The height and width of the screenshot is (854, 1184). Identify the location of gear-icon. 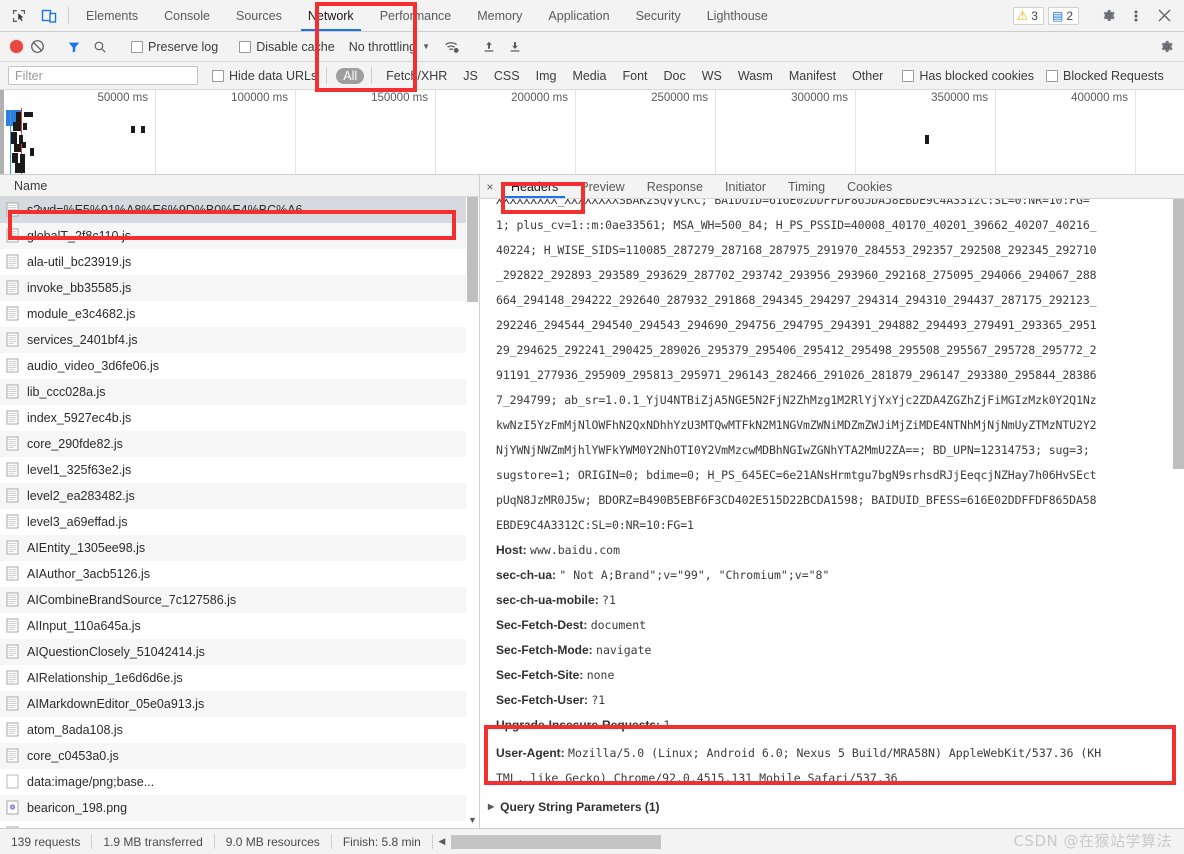
(1108, 16).